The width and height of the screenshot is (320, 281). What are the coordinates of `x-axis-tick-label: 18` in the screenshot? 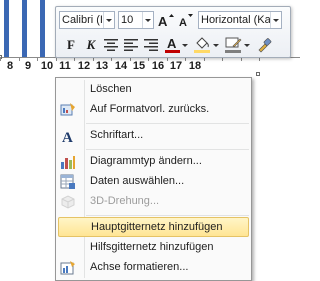 It's located at (195, 66).